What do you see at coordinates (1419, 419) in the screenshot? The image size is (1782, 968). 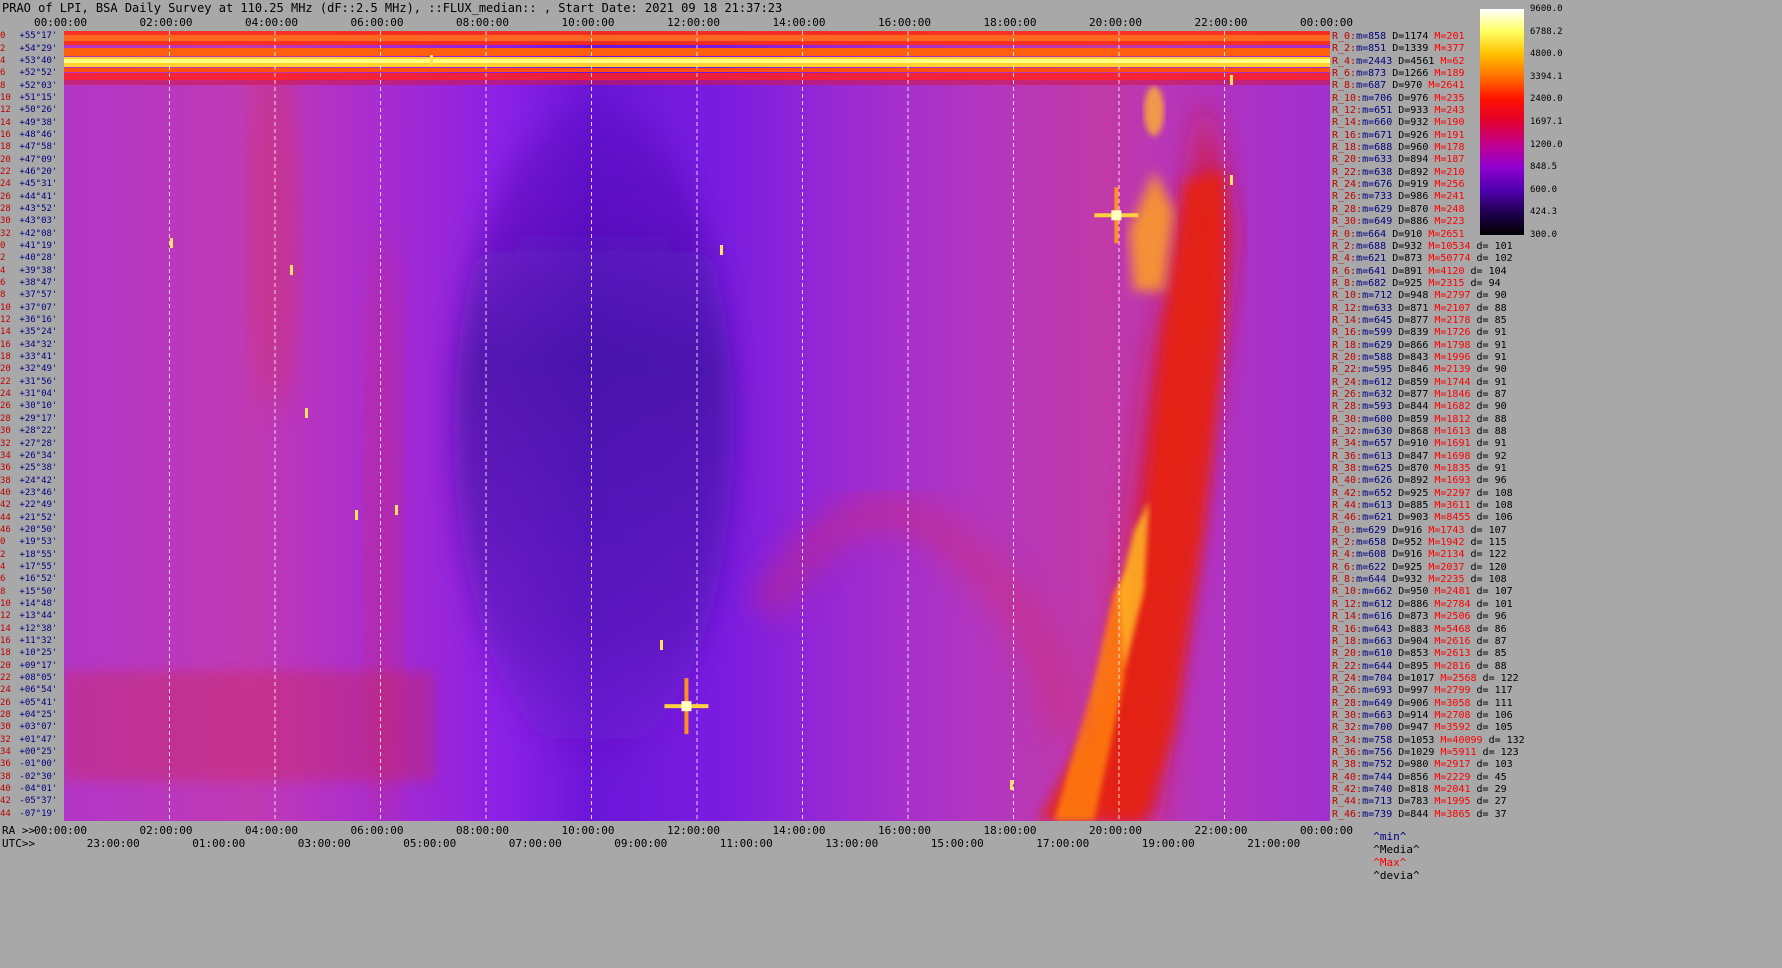 I see `stat-row: R_30:m=600 D=859 M=1812 d= 88` at bounding box center [1419, 419].